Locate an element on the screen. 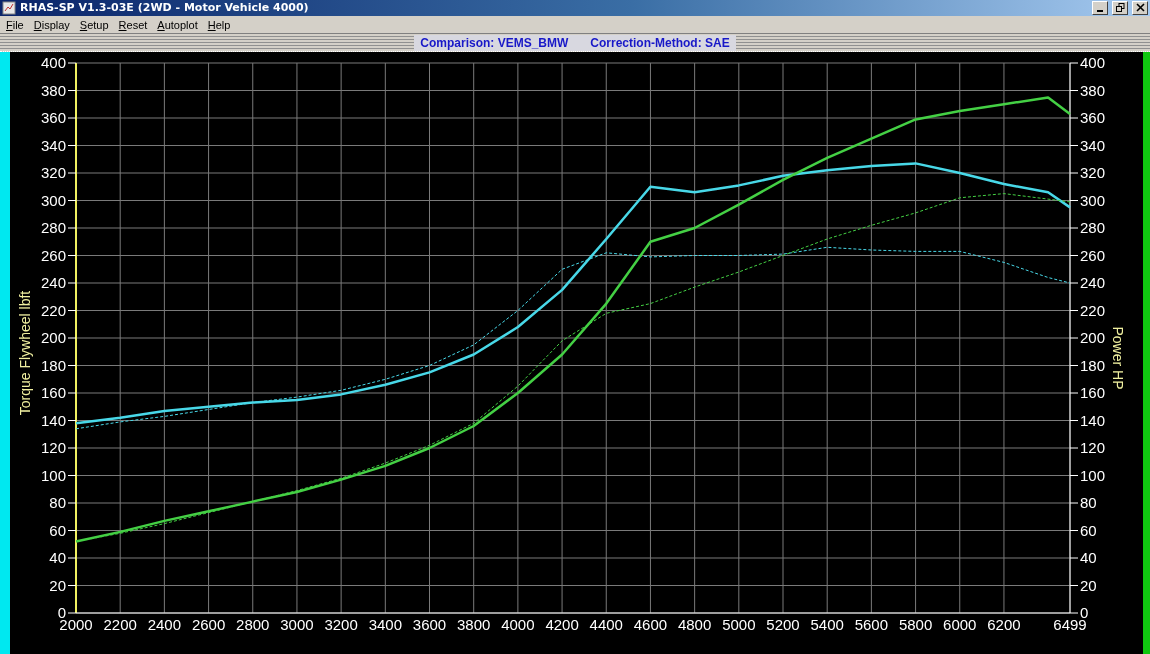 This screenshot has height=654, width=1150. window-title: RHAS-SP V1.3-03E (2WD - Motor Vehicle 4000) is located at coordinates (165, 8).